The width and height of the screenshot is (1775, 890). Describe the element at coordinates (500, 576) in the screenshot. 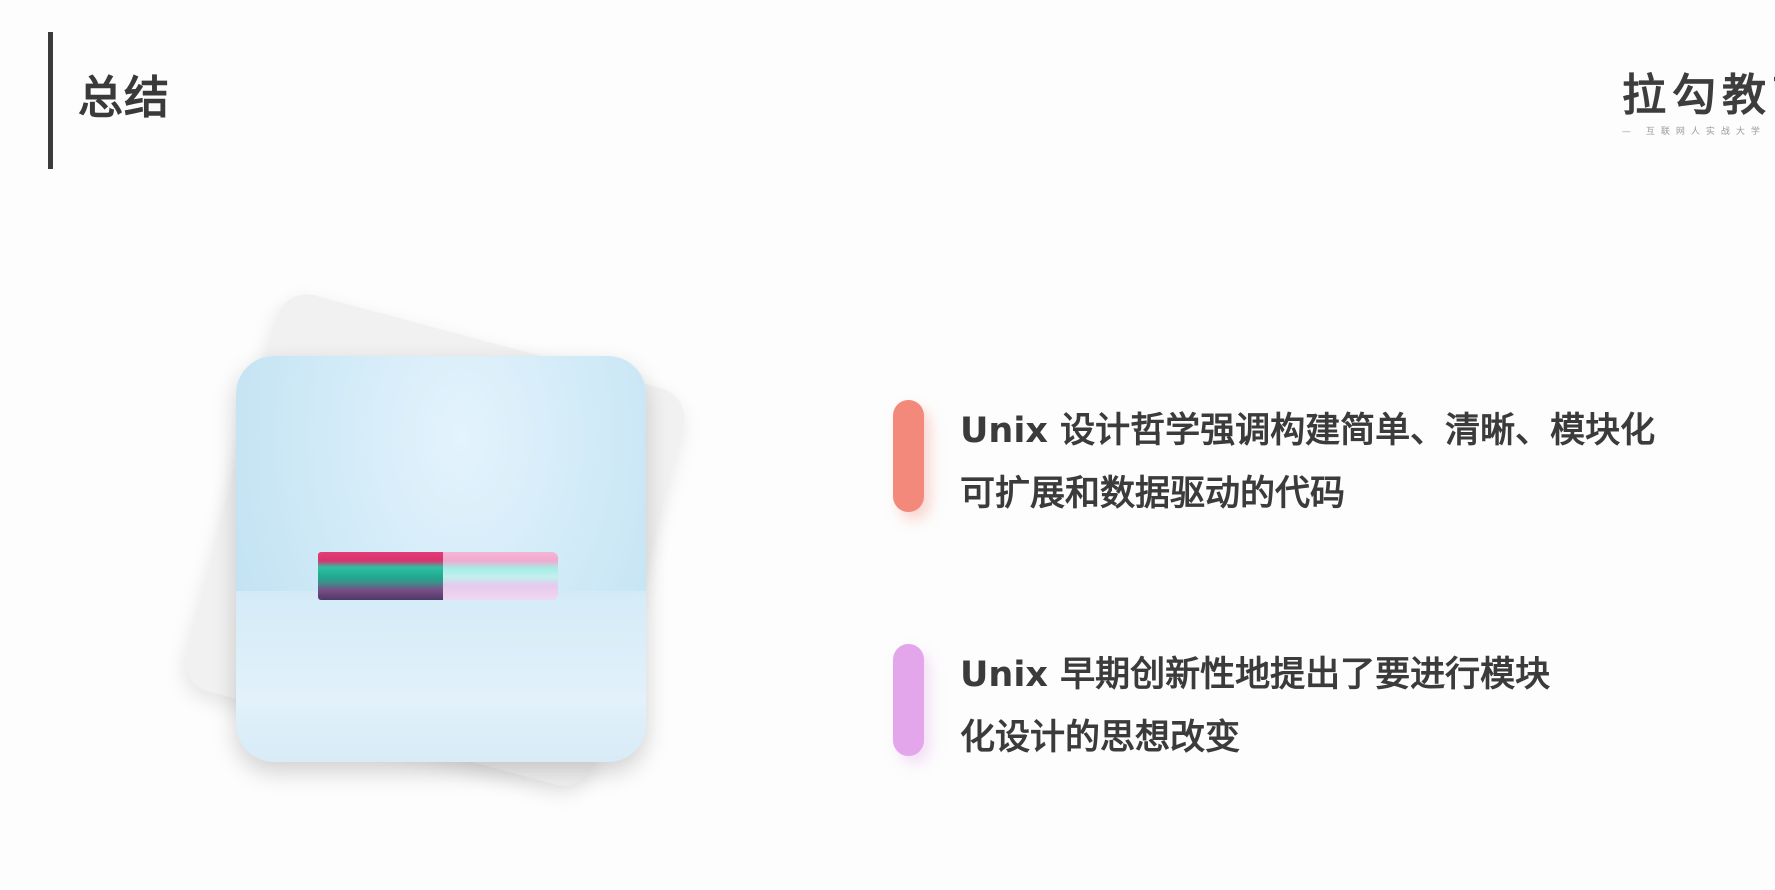

I see `notepad-front` at that location.